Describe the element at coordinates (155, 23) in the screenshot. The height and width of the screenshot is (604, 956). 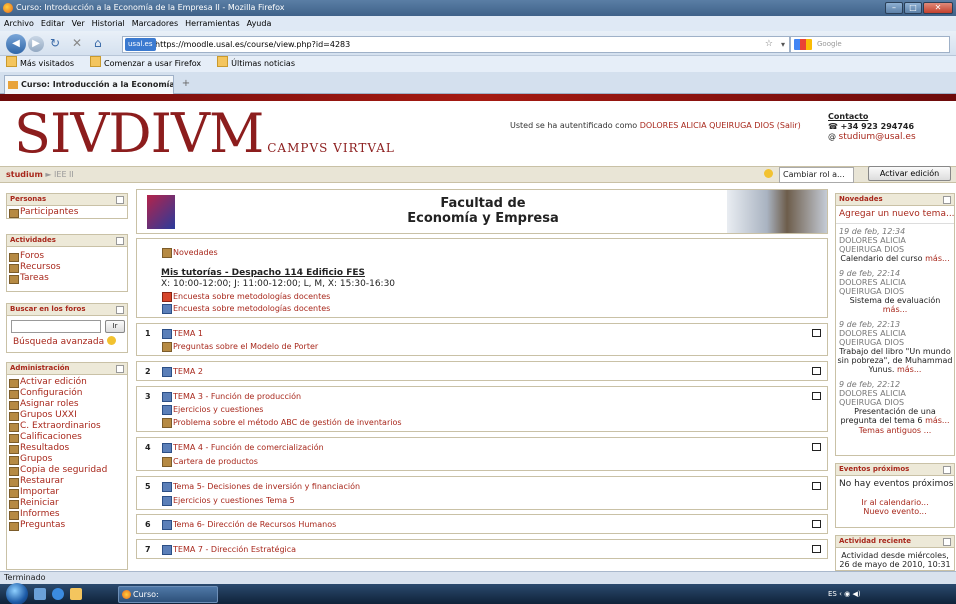
I see `menu-marcadores: Marcadores` at that location.